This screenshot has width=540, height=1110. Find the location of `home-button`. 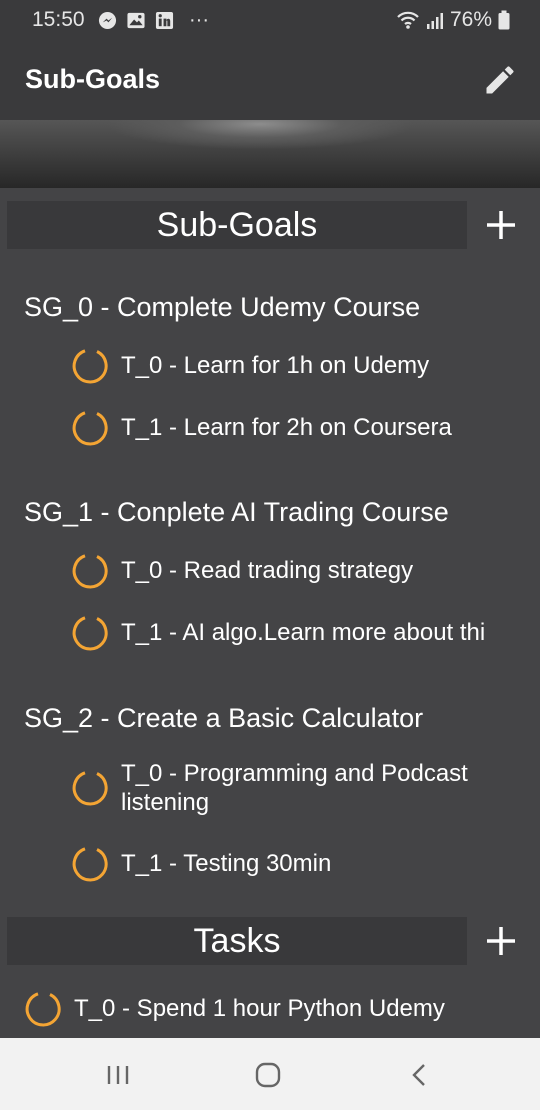

home-button is located at coordinates (268, 1075).